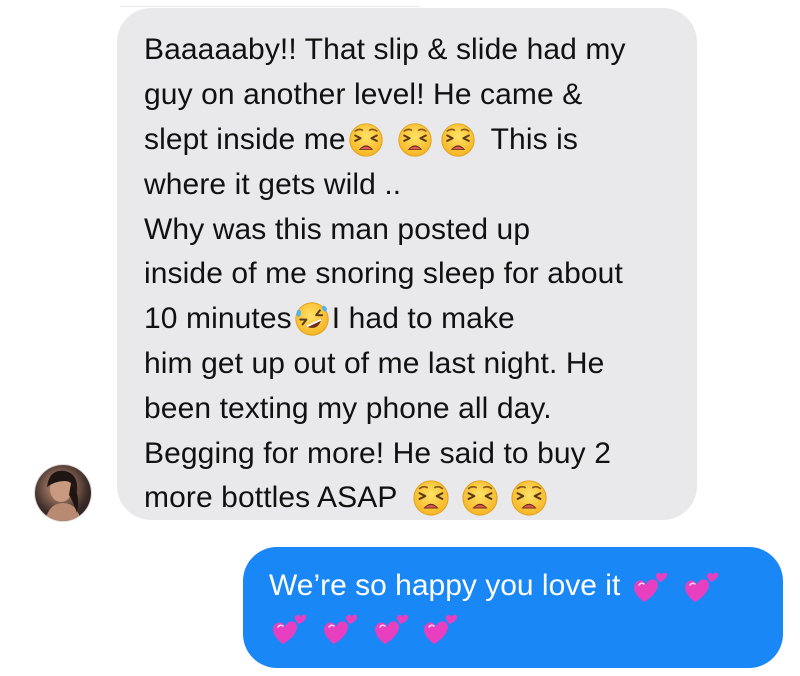  I want to click on message-line: Baaaaaby!! That slip & slide had my, so click(385, 50).